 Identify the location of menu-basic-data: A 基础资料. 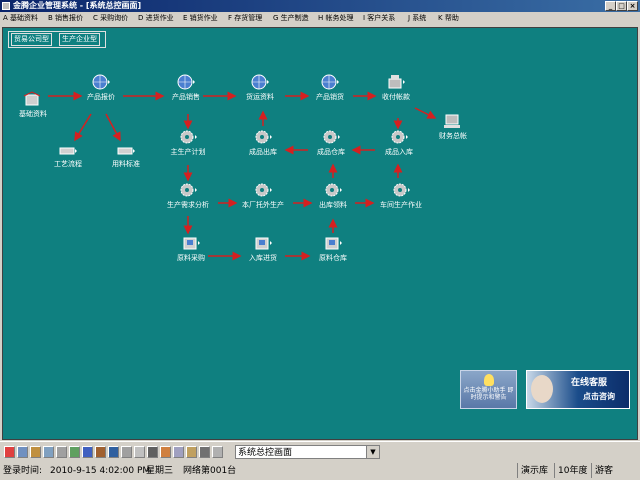
(20, 18).